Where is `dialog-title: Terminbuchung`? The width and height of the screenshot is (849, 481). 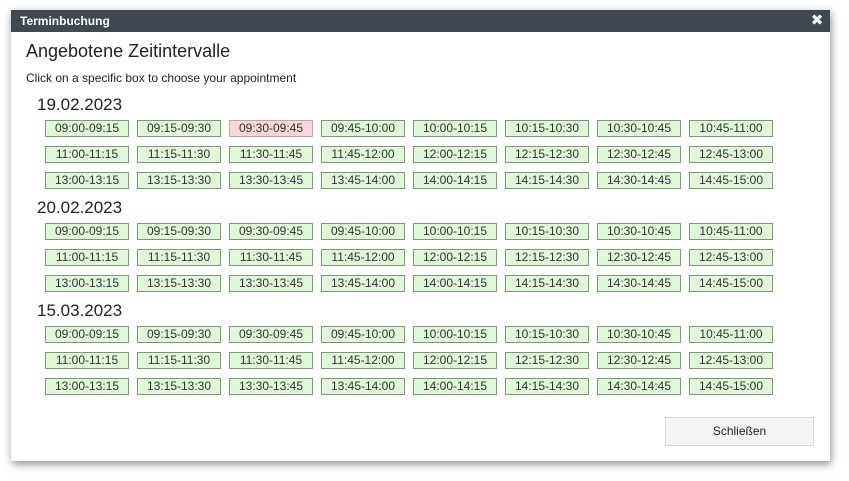 dialog-title: Terminbuchung is located at coordinates (65, 21).